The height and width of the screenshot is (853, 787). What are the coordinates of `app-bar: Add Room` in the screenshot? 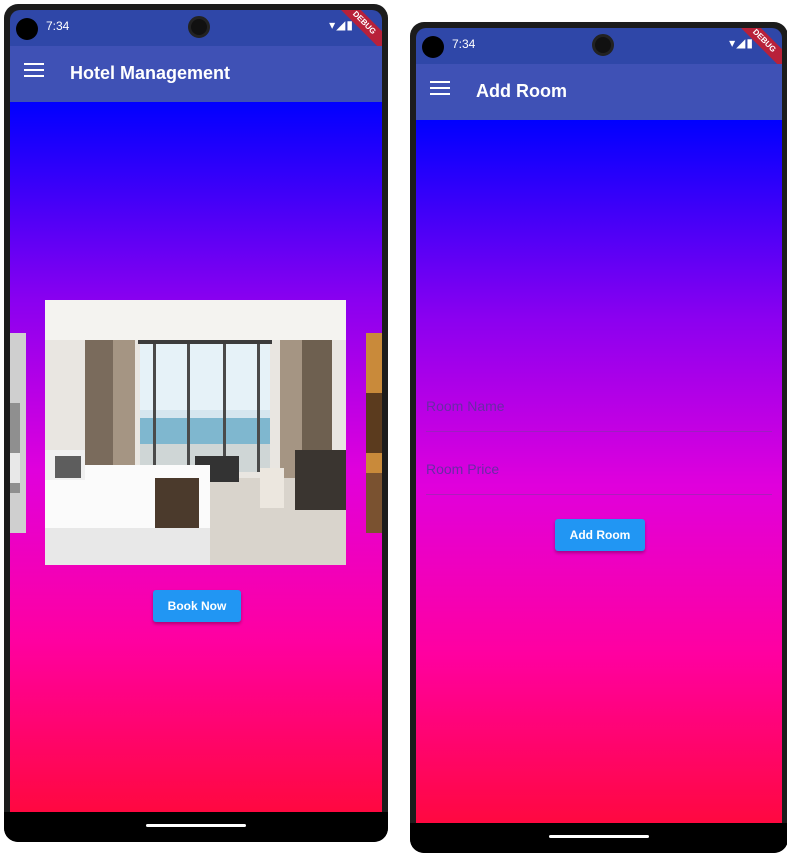 It's located at (599, 92).